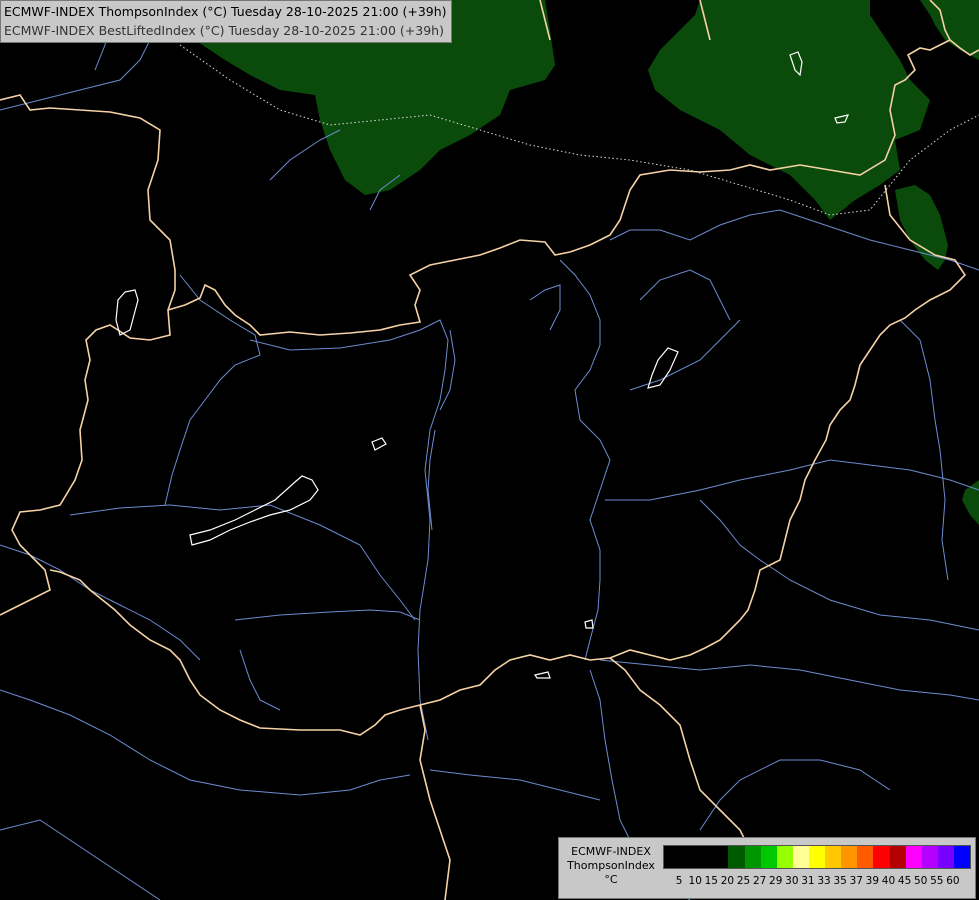  I want to click on legend-tick-label: 20, so click(727, 881).